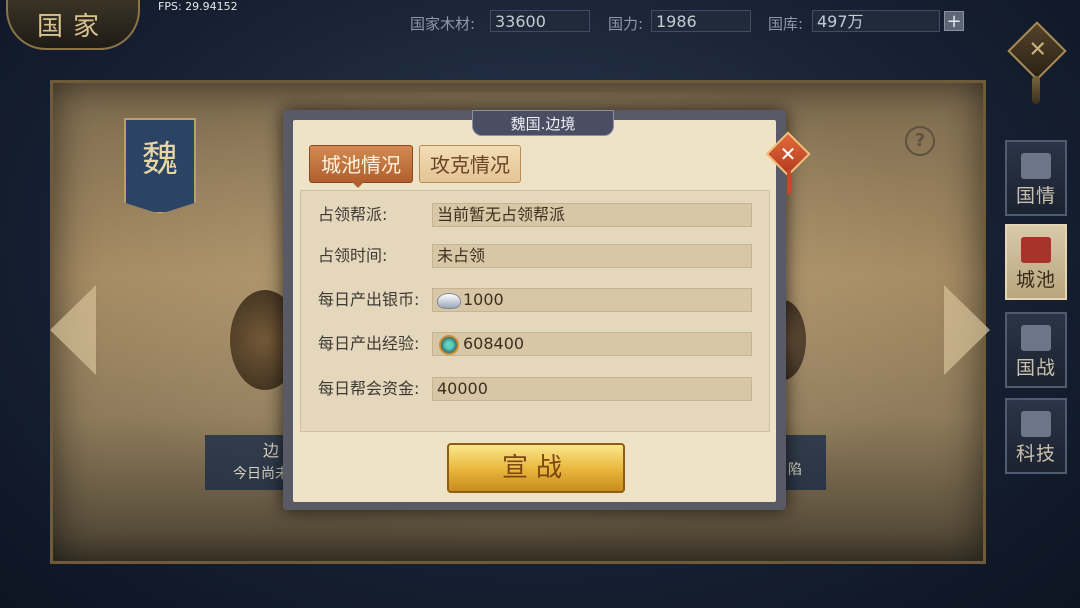 The height and width of the screenshot is (608, 1080). Describe the element at coordinates (592, 389) in the screenshot. I see `daily-guild-funds-value: 40000` at that location.